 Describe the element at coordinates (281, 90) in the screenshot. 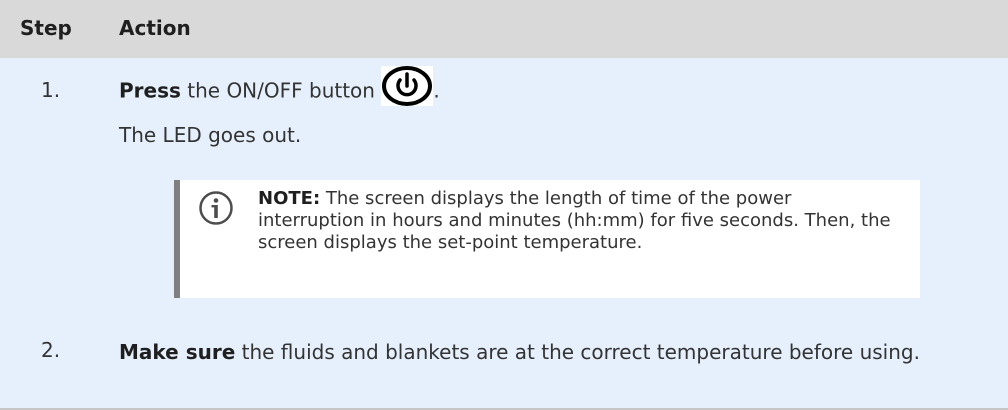

I see `step-1-text: the ON/OFF button` at that location.